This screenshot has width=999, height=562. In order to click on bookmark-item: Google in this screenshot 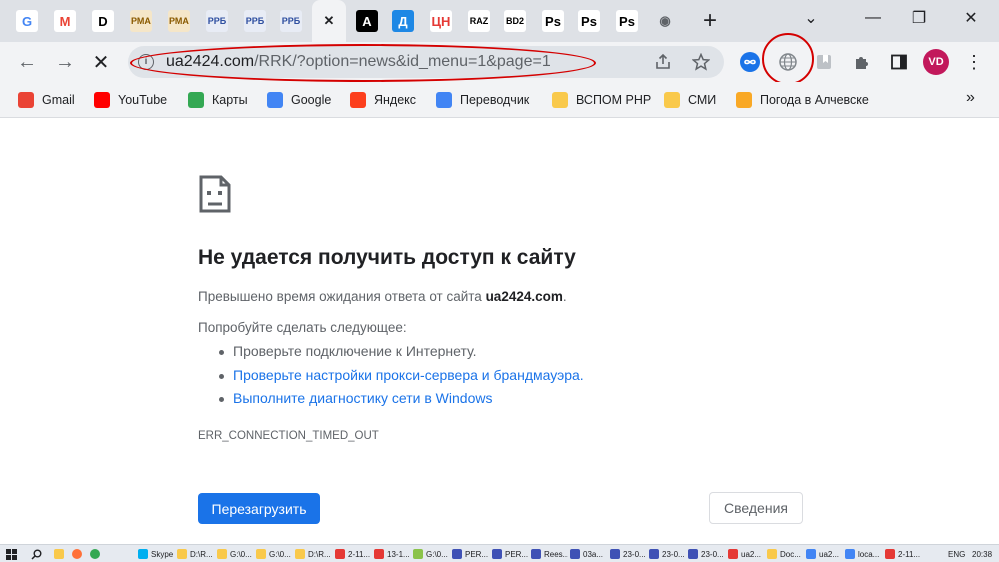, I will do `click(299, 100)`.